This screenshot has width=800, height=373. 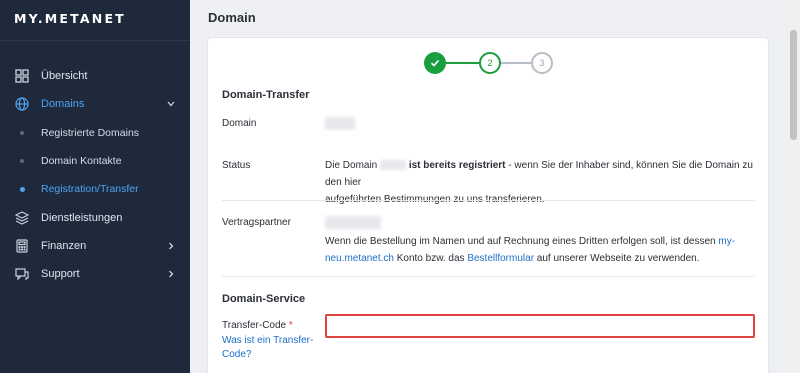 What do you see at coordinates (90, 189) in the screenshot?
I see `sidebar-subitem-label: Registration/Transfer` at bounding box center [90, 189].